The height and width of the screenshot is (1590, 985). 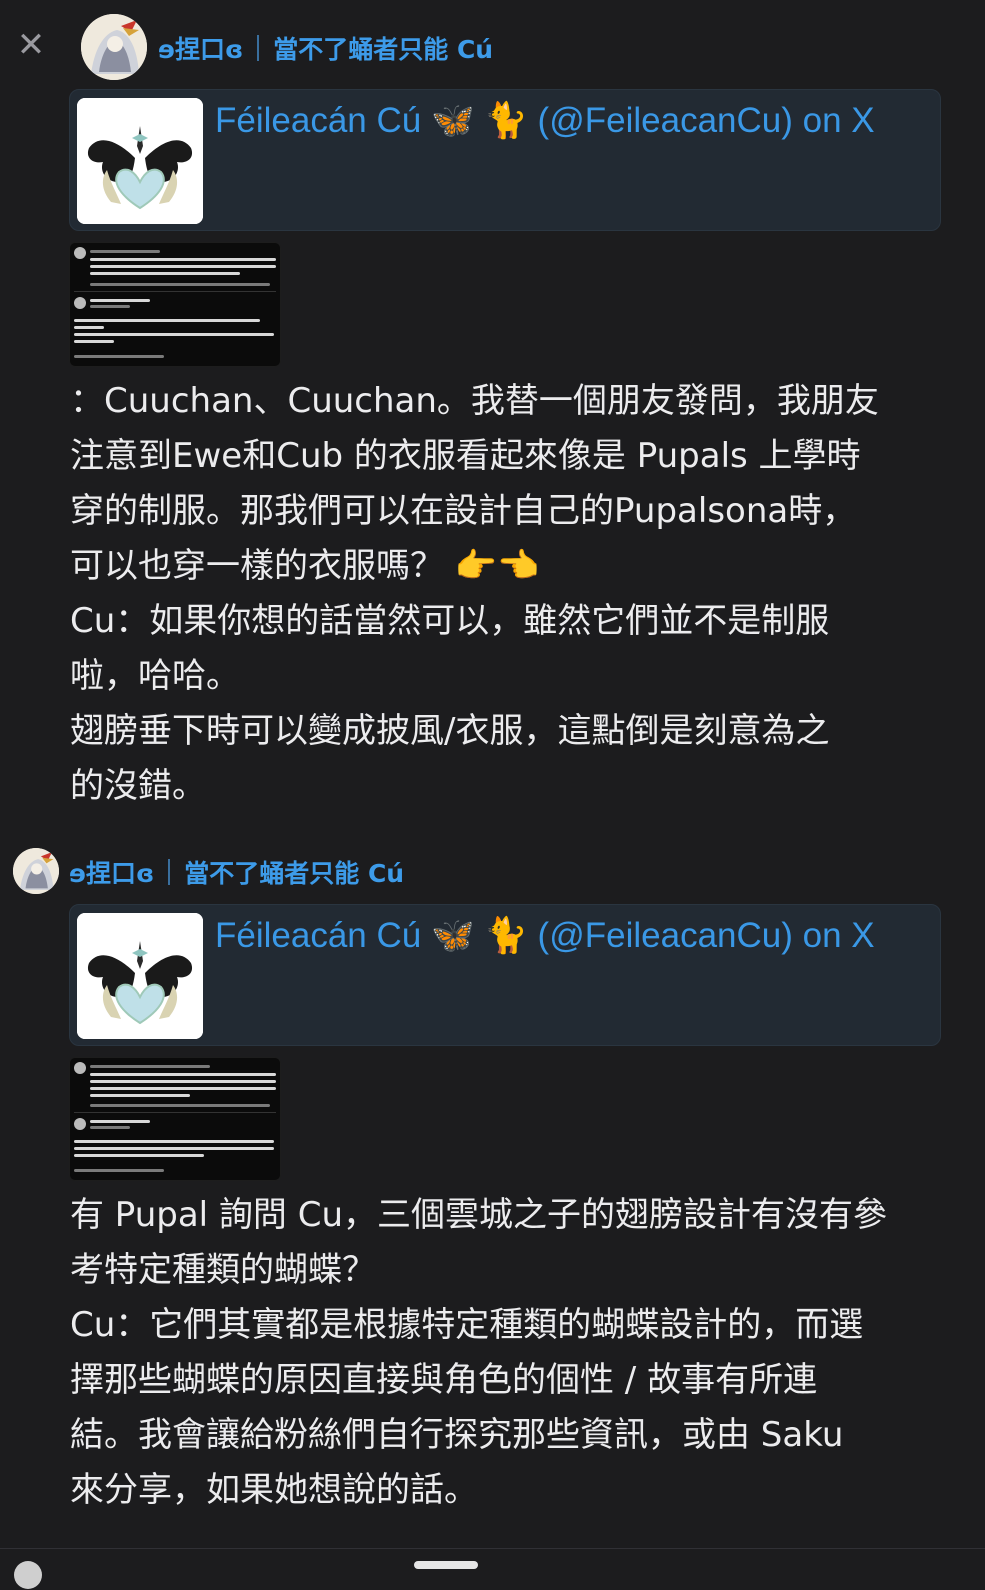 I want to click on message-line: 考特定種類的蝴蝶？, so click(x=223, y=1270).